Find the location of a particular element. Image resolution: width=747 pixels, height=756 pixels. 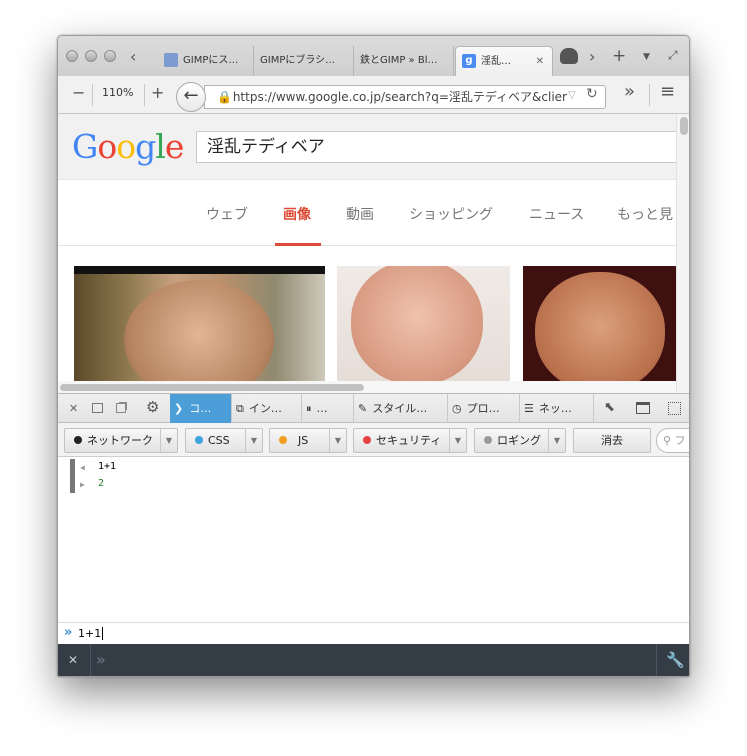

filter-label: ネットワーク is located at coordinates (120, 440).